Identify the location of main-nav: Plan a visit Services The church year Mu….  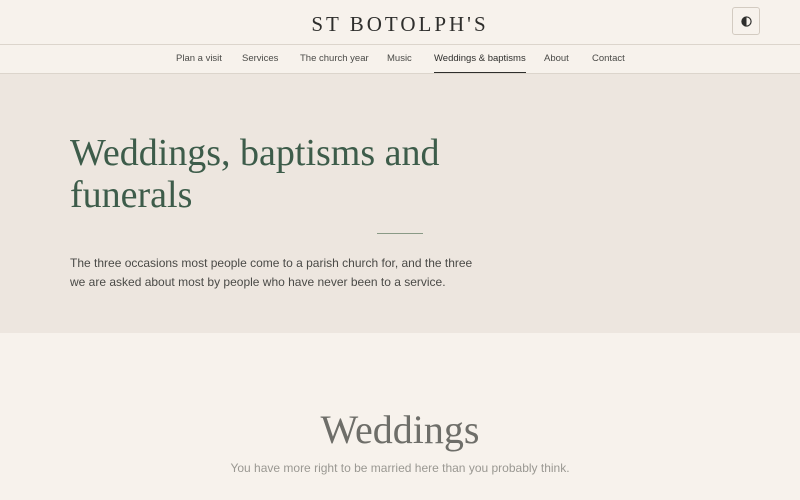
(400, 59).